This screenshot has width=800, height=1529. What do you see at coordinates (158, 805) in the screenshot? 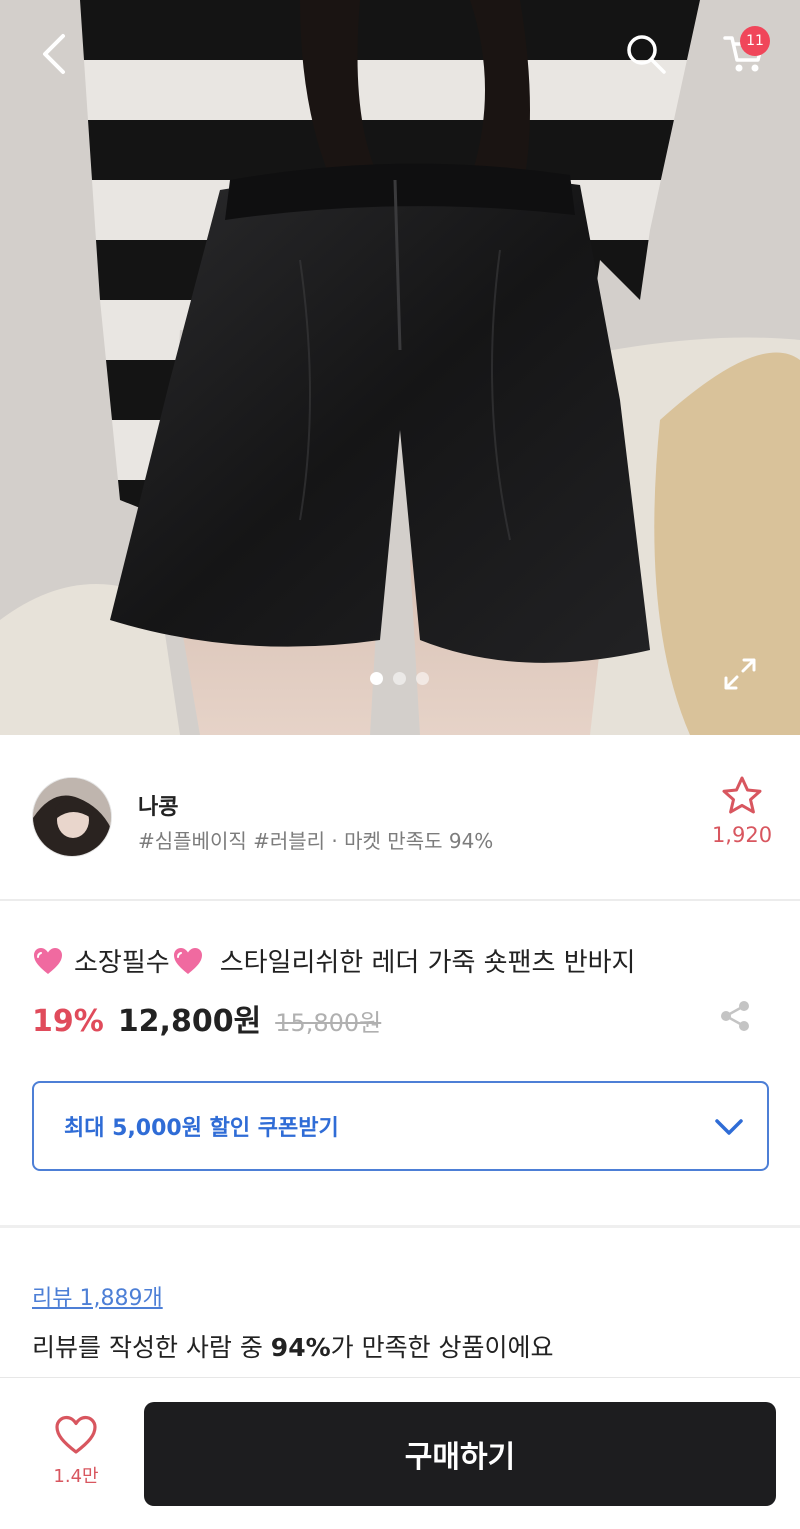
I see `shop-name: 나콩` at bounding box center [158, 805].